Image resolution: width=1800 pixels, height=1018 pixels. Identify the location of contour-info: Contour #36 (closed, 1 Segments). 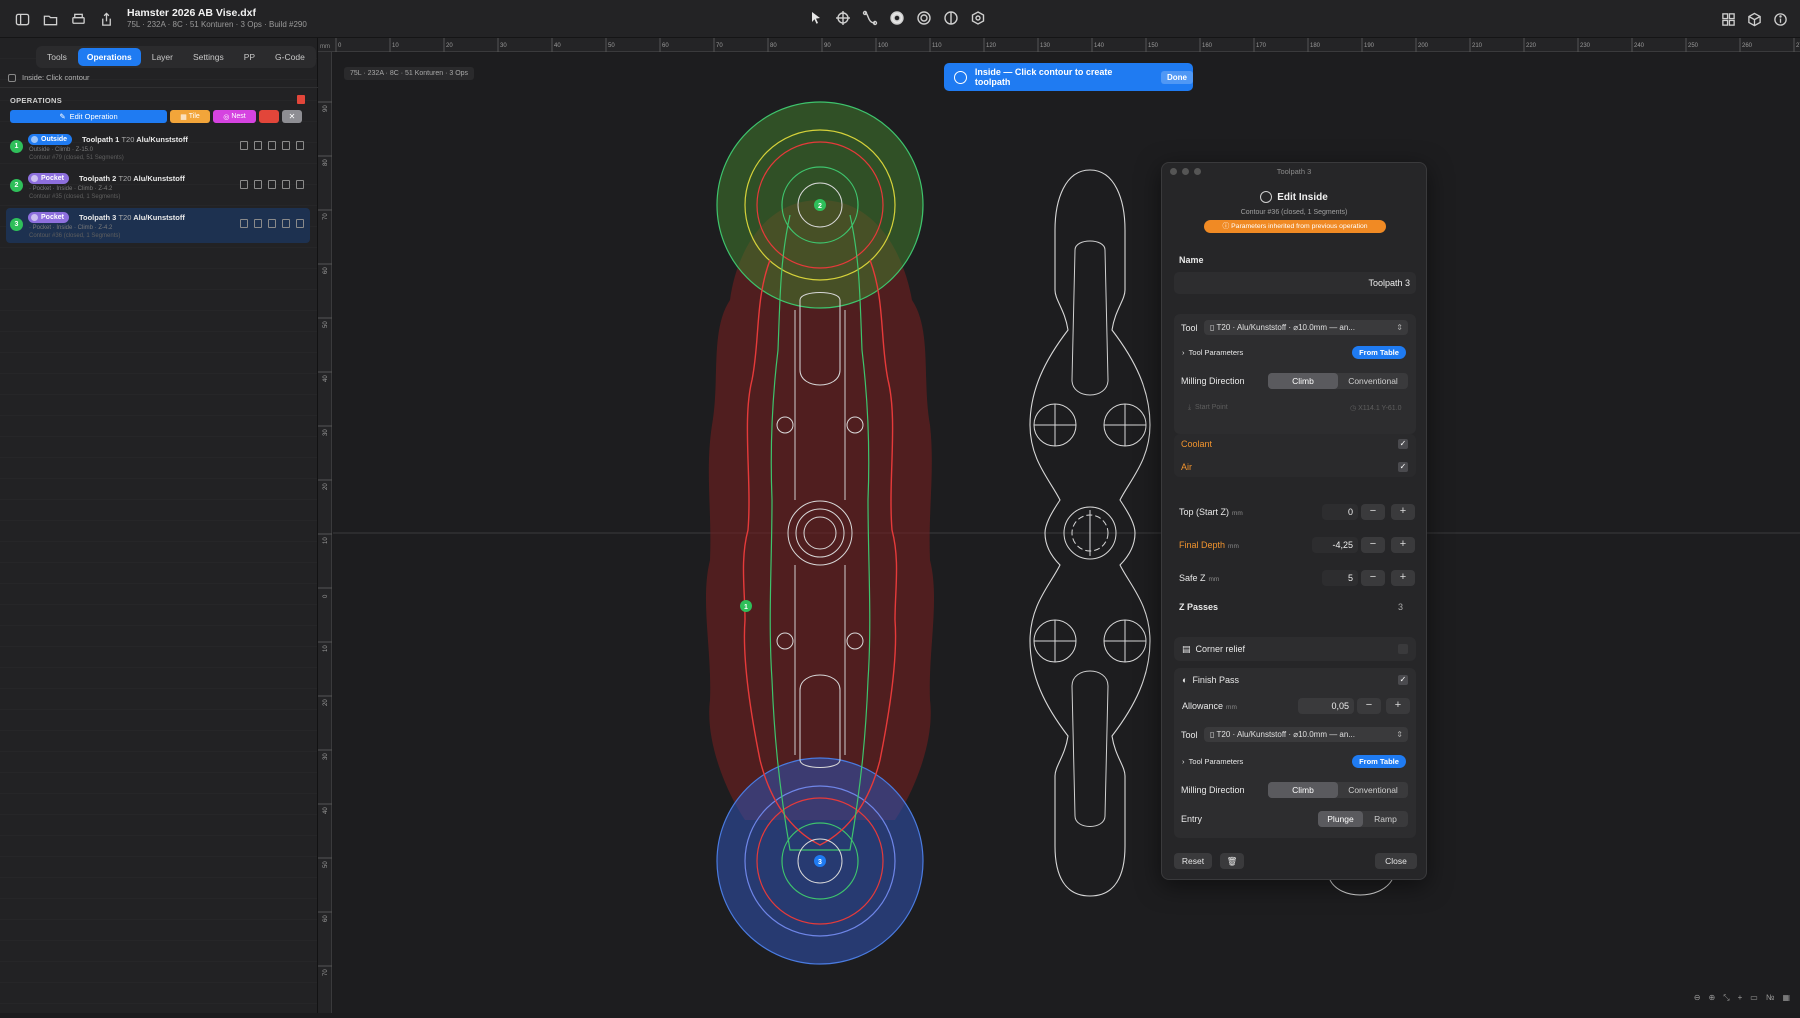
(1294, 212).